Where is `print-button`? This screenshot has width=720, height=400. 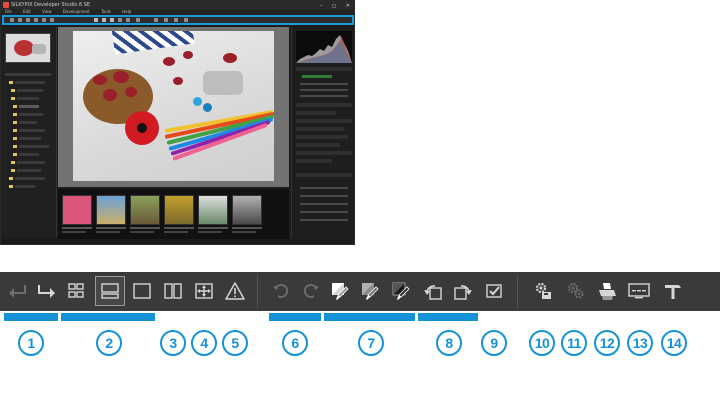
print-button is located at coordinates (607, 291).